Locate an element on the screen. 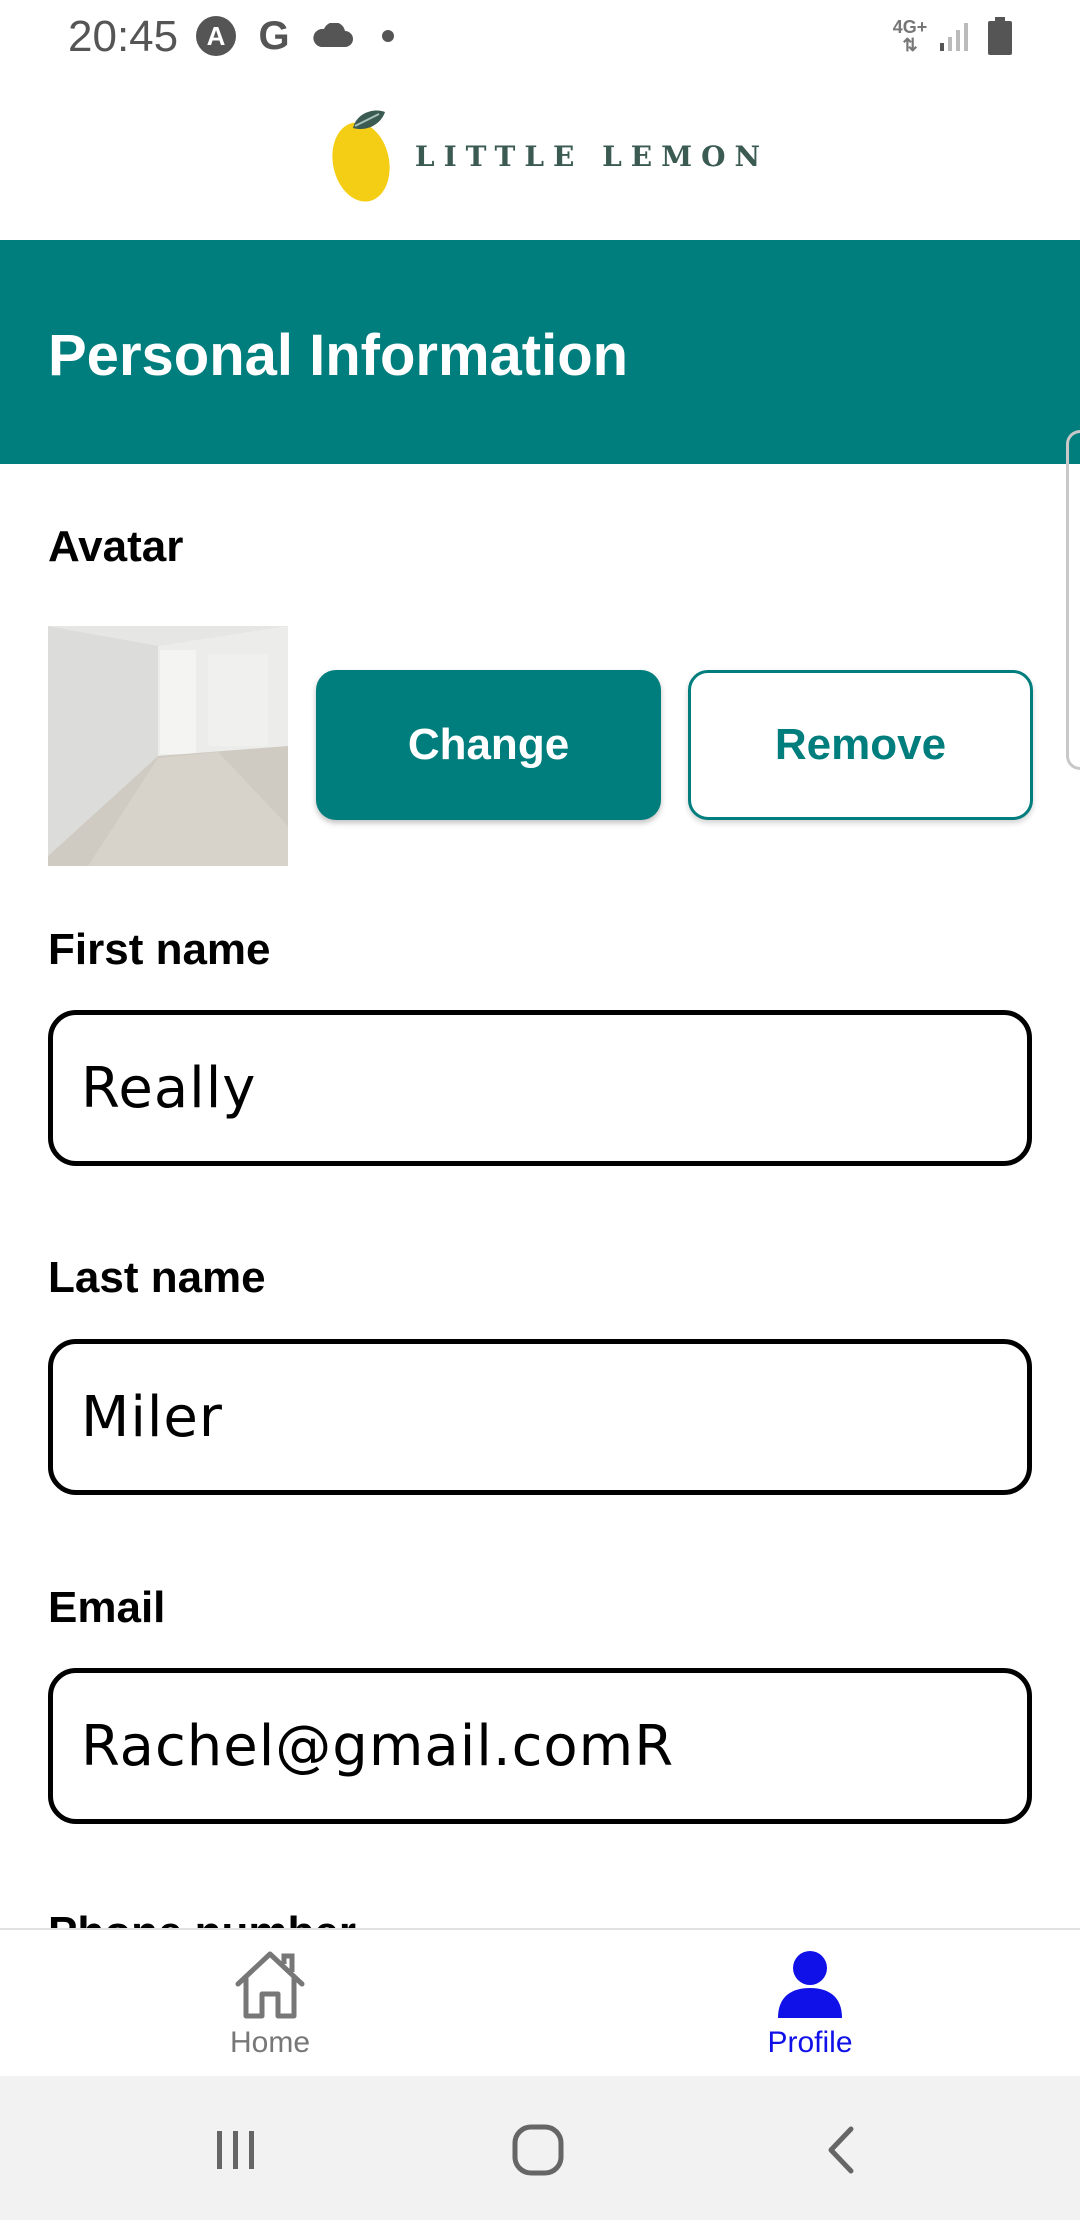 This screenshot has width=1080, height=2220. person-icon is located at coordinates (810, 1984).